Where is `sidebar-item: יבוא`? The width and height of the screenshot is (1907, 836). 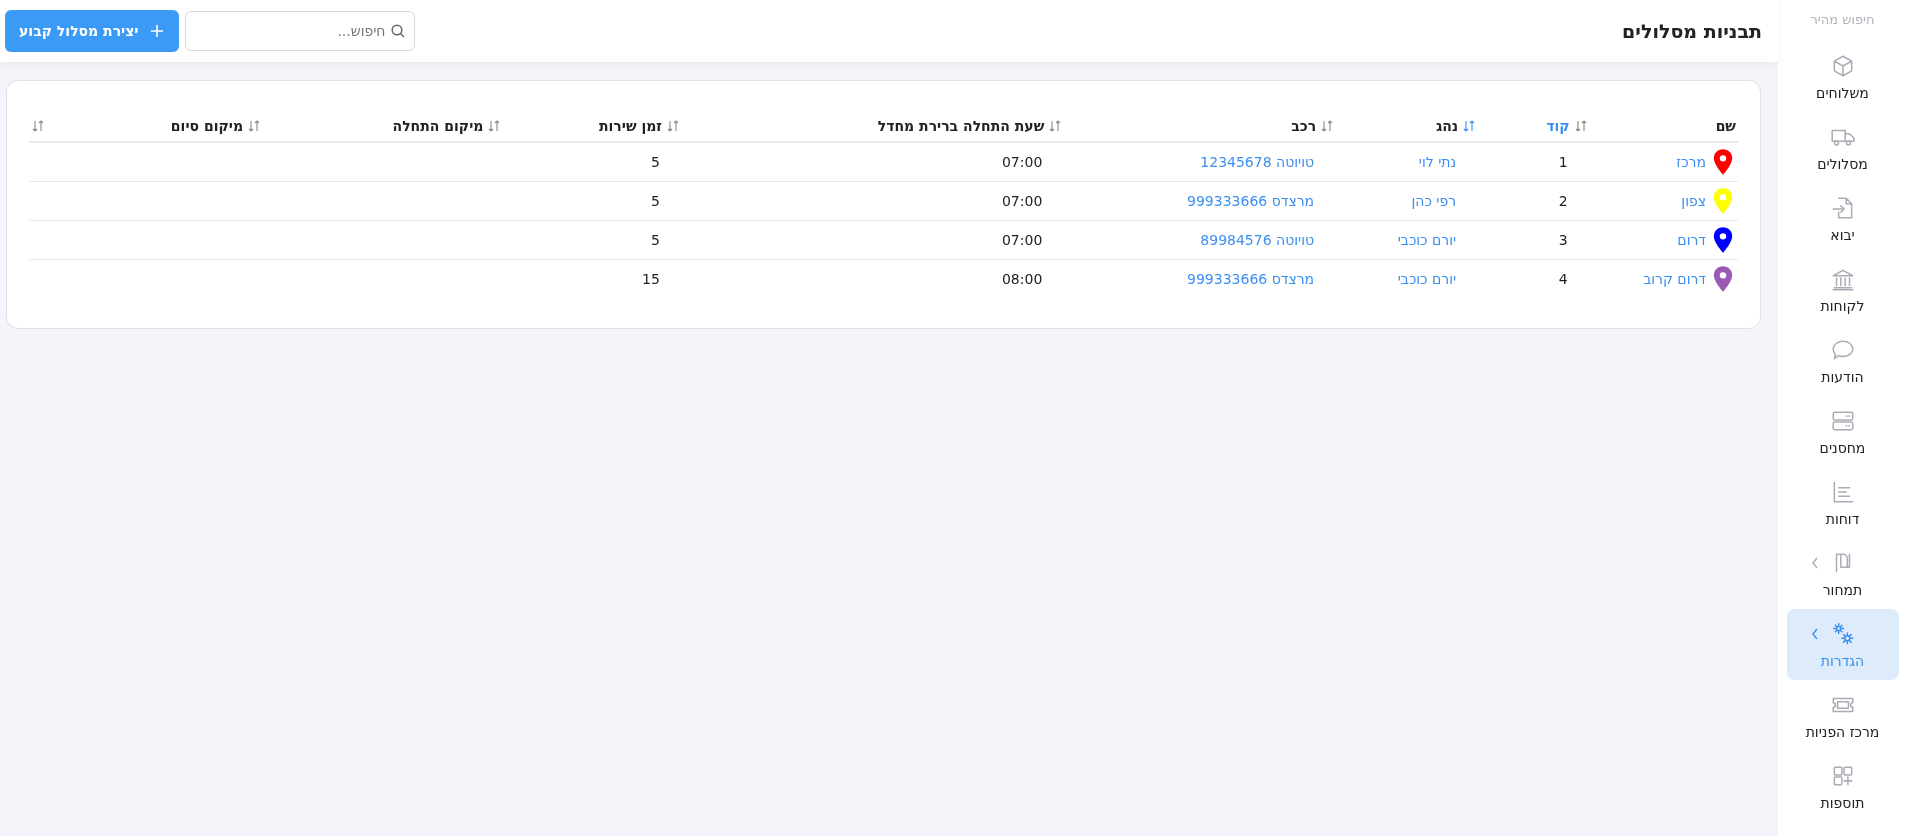
sidebar-item: יבוא is located at coordinates (1842, 218).